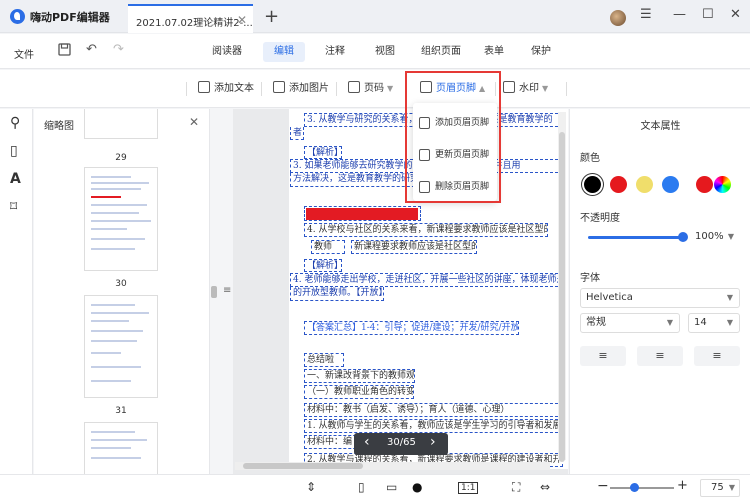 The height and width of the screenshot is (500, 750). I want to click on font-label: 字体, so click(590, 278).